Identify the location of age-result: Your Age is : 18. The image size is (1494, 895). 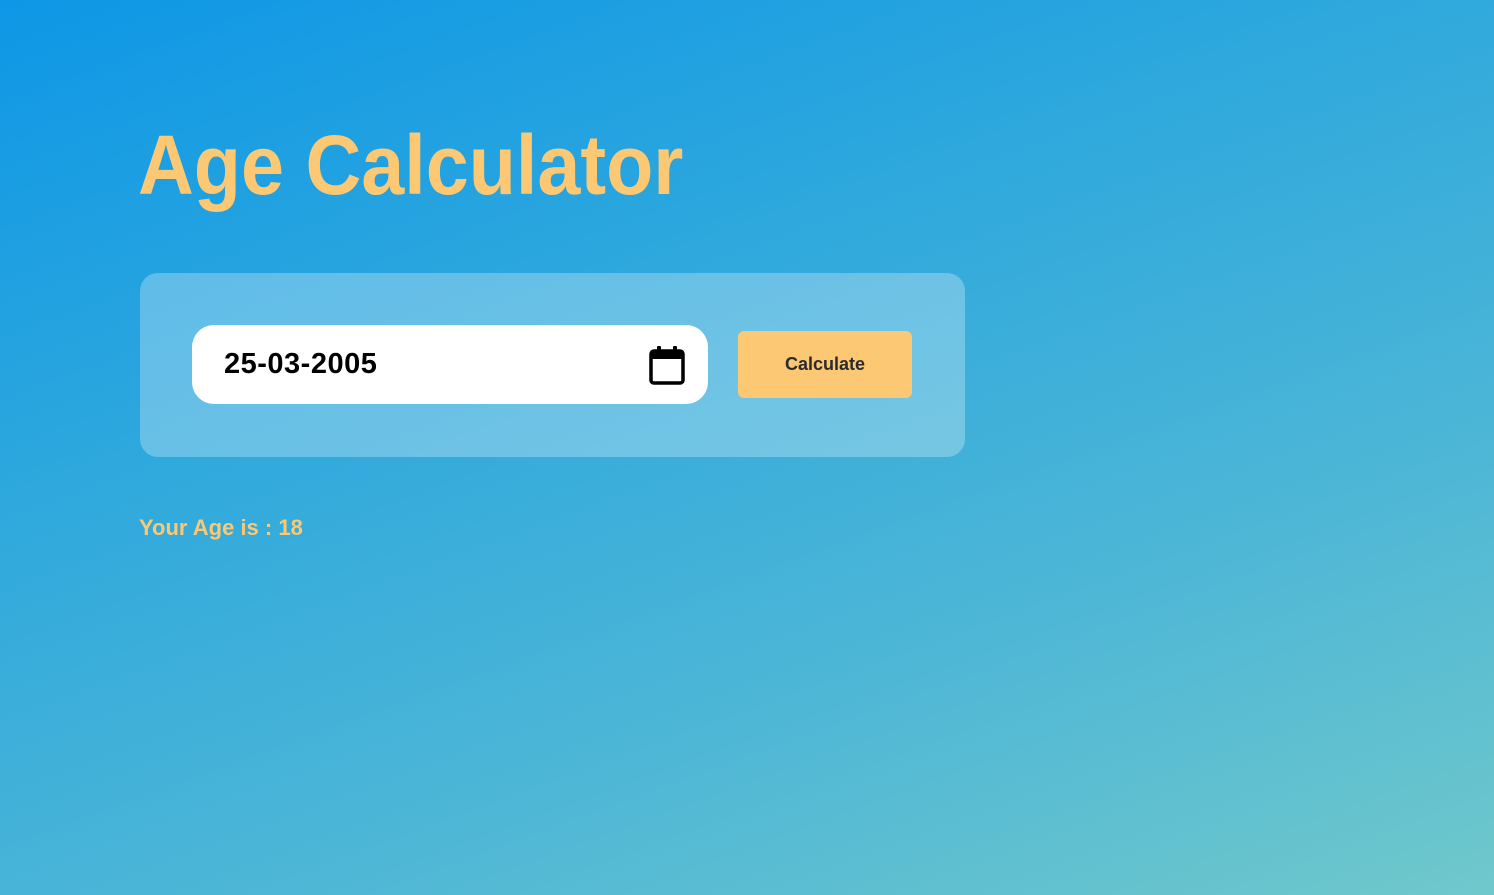
(221, 528).